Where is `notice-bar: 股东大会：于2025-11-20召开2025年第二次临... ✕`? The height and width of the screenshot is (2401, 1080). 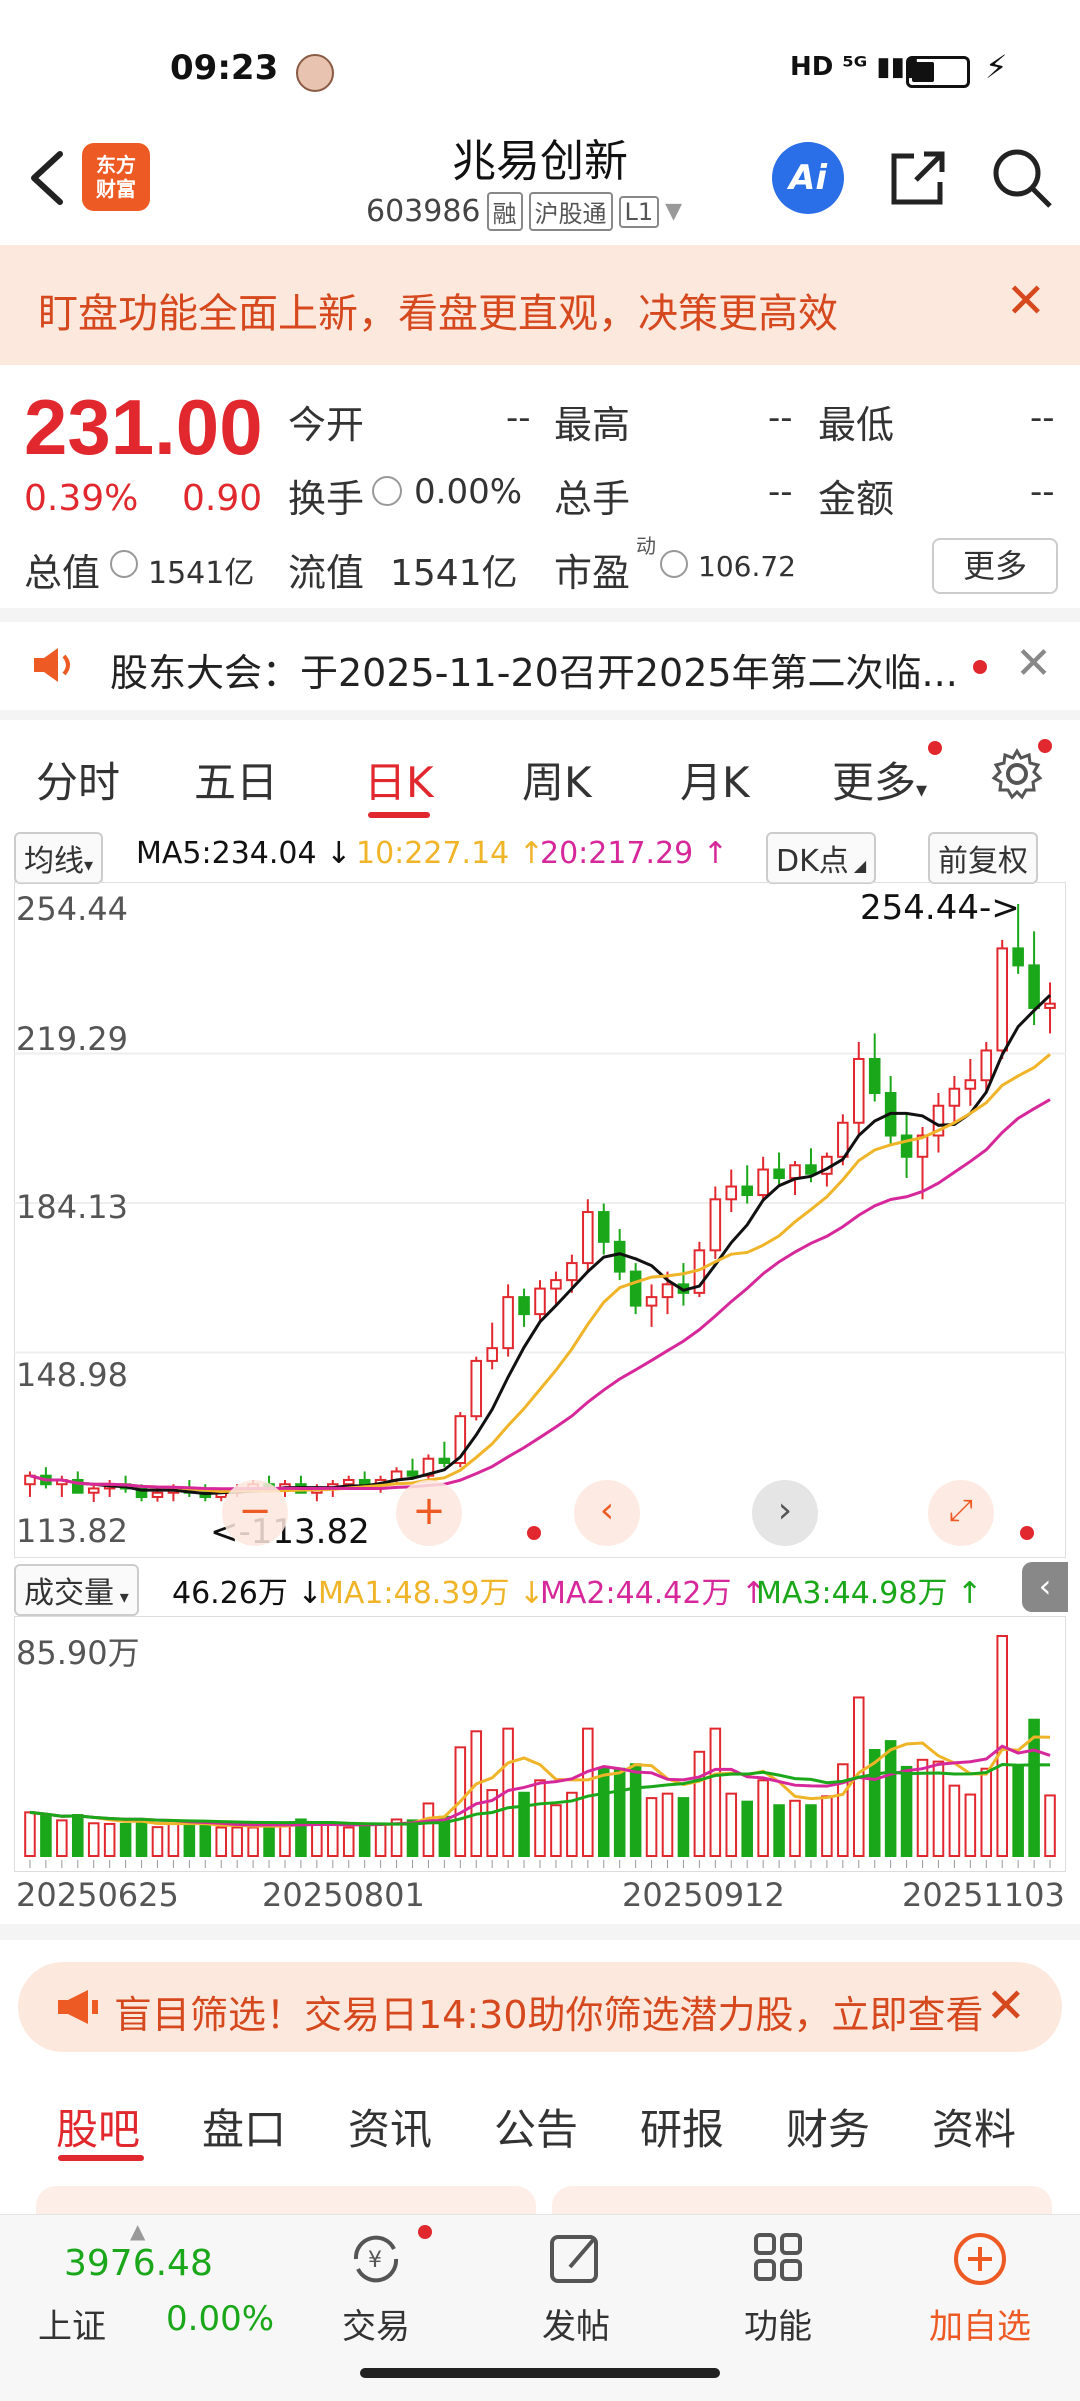 notice-bar: 股东大会：于2025-11-20召开2025年第二次临... ✕ is located at coordinates (540, 666).